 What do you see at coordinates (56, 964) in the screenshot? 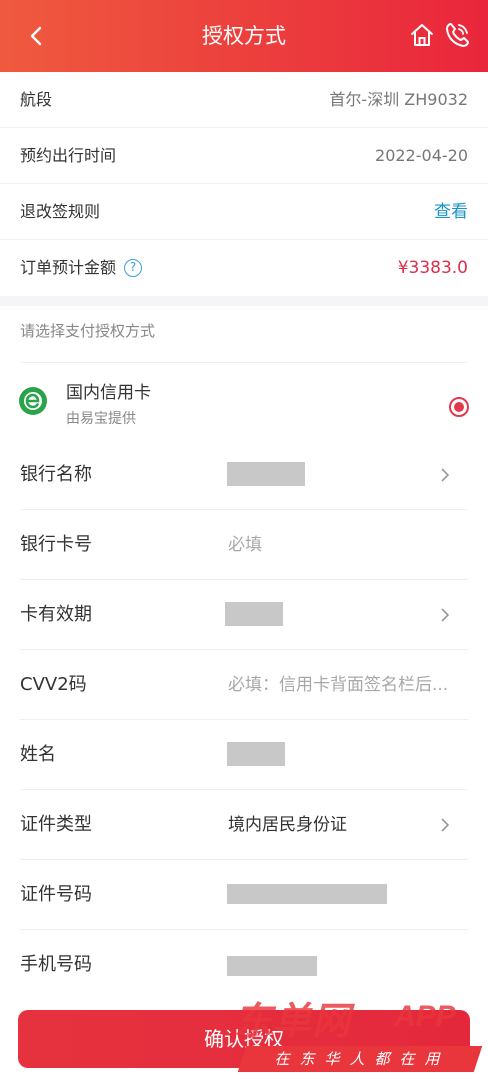
I see `phone-number-label: 手机号码` at bounding box center [56, 964].